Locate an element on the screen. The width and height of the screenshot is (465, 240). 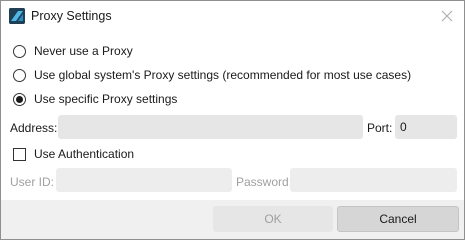
password-label: Password: is located at coordinates (264, 182).